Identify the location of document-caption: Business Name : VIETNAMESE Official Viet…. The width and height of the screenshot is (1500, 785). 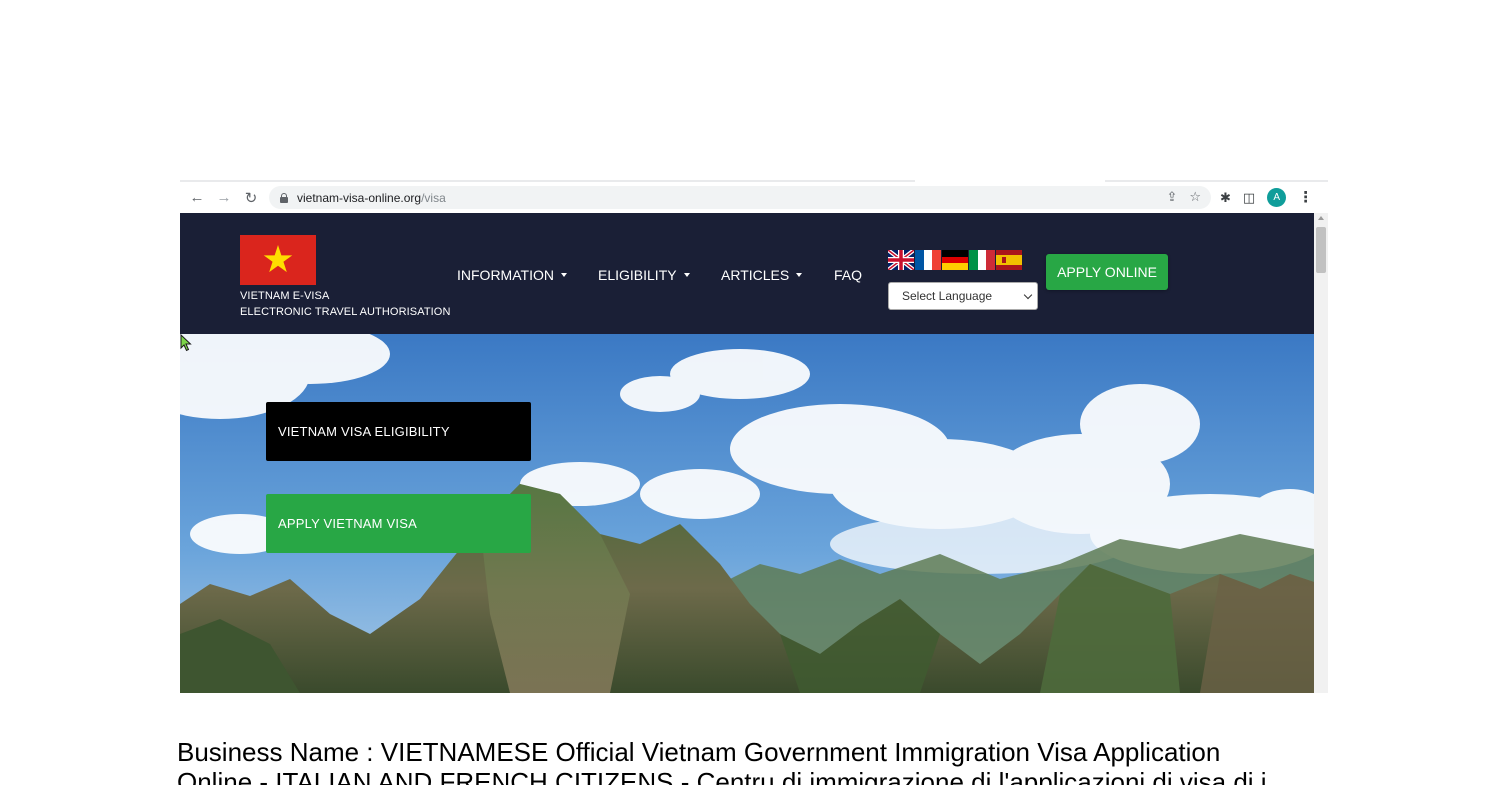
(737, 761).